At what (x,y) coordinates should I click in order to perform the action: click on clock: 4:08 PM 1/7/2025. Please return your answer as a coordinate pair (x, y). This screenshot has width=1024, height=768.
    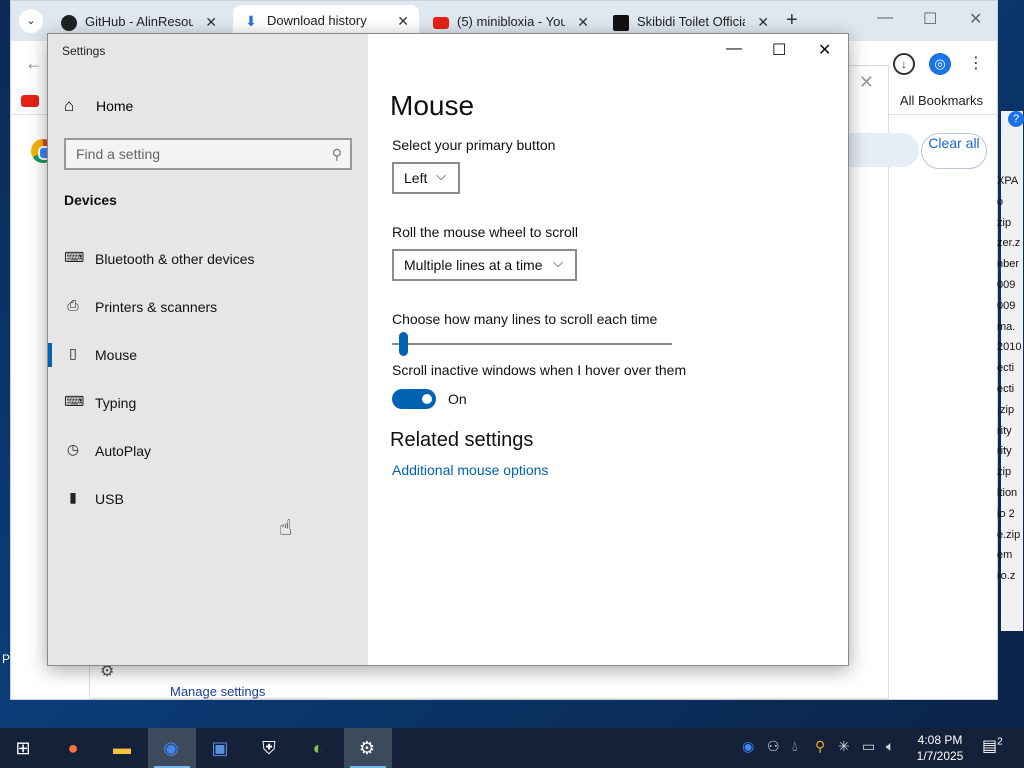
    Looking at the image, I should click on (940, 748).